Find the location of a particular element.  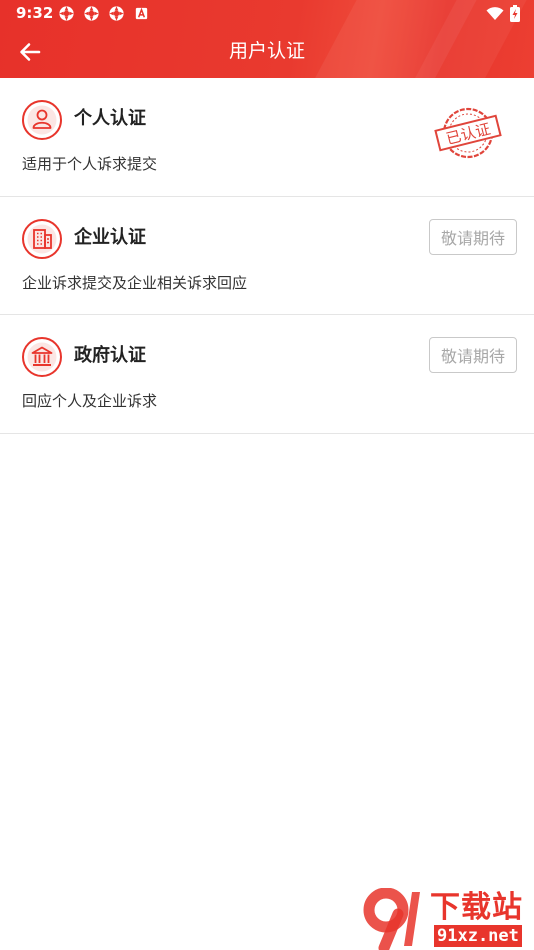

battery-charging-icon is located at coordinates (515, 13).